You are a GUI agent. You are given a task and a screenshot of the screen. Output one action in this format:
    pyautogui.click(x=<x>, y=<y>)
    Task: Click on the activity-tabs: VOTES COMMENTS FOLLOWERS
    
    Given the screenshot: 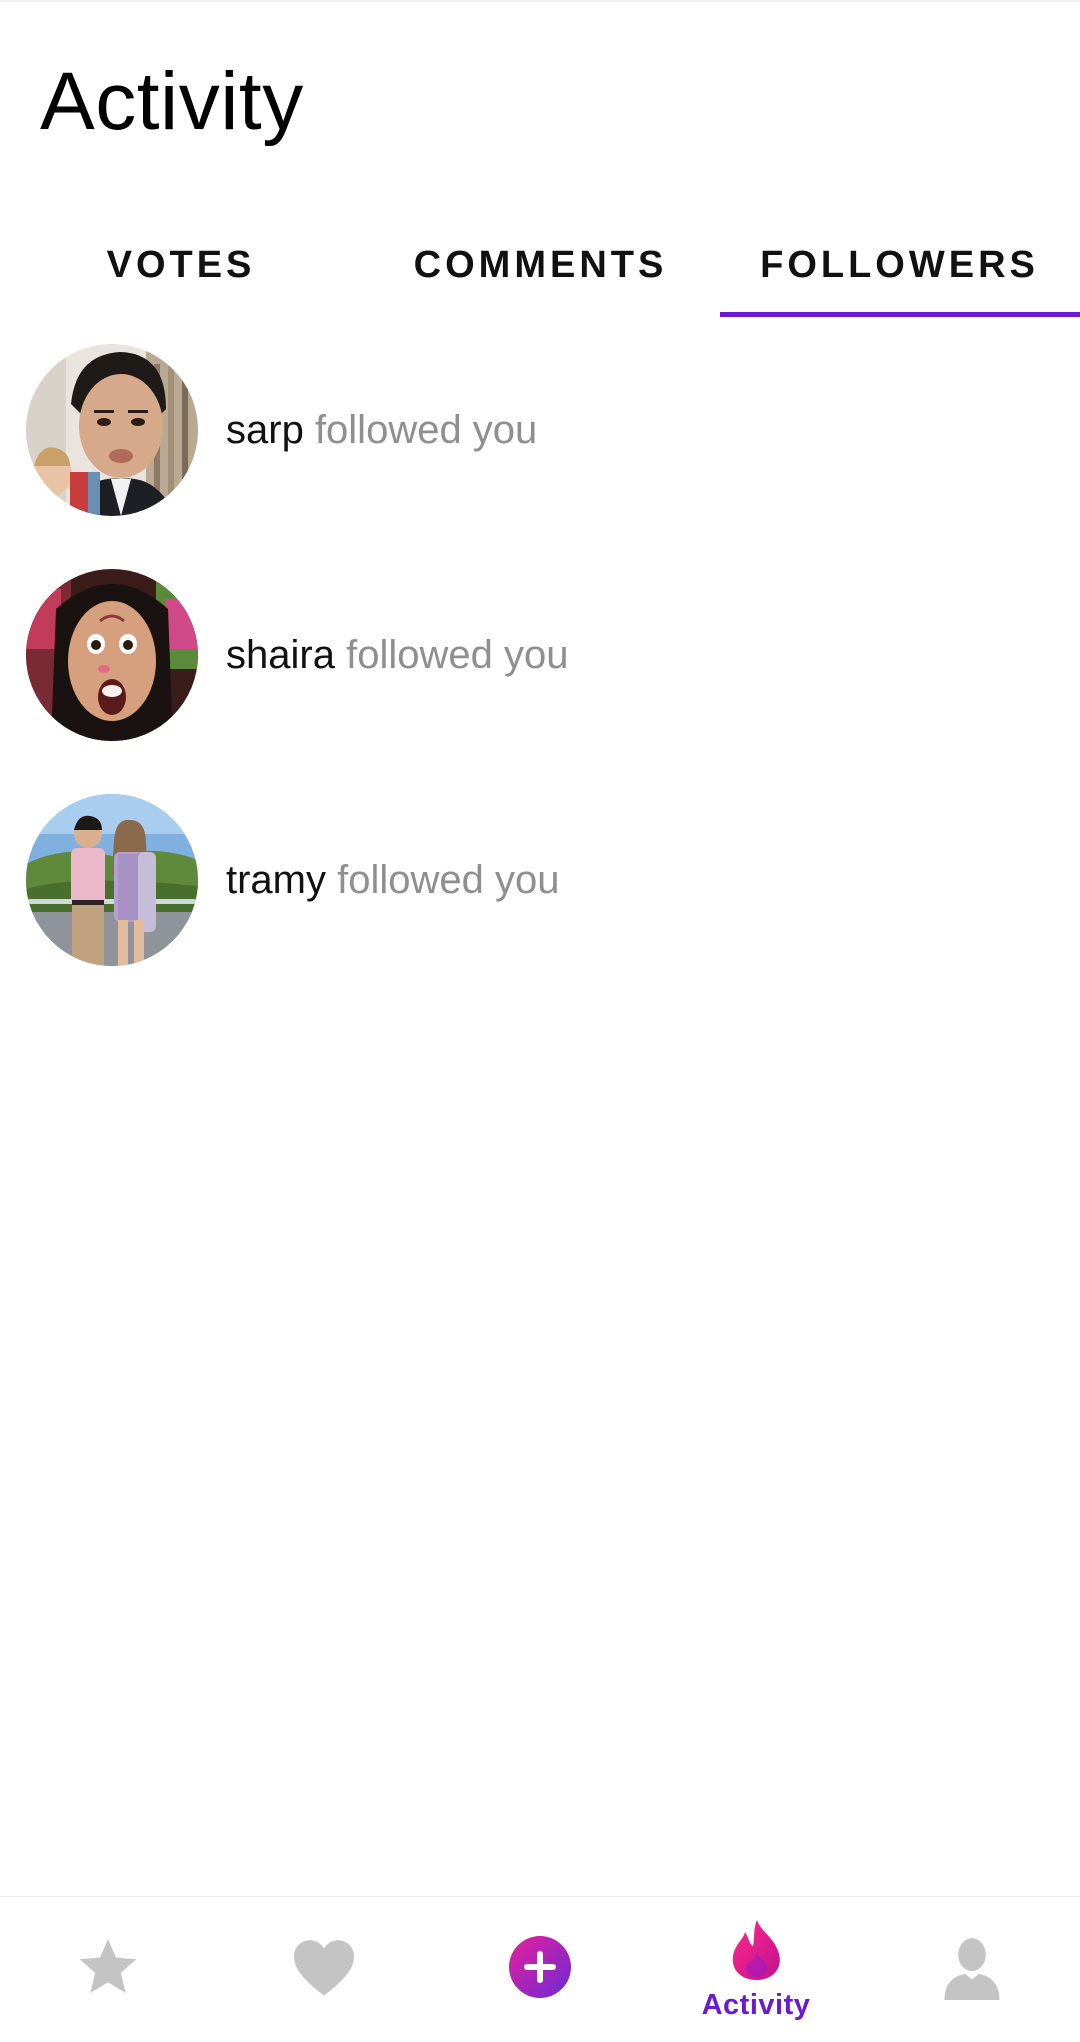 What is the action you would take?
    pyautogui.click(x=540, y=267)
    